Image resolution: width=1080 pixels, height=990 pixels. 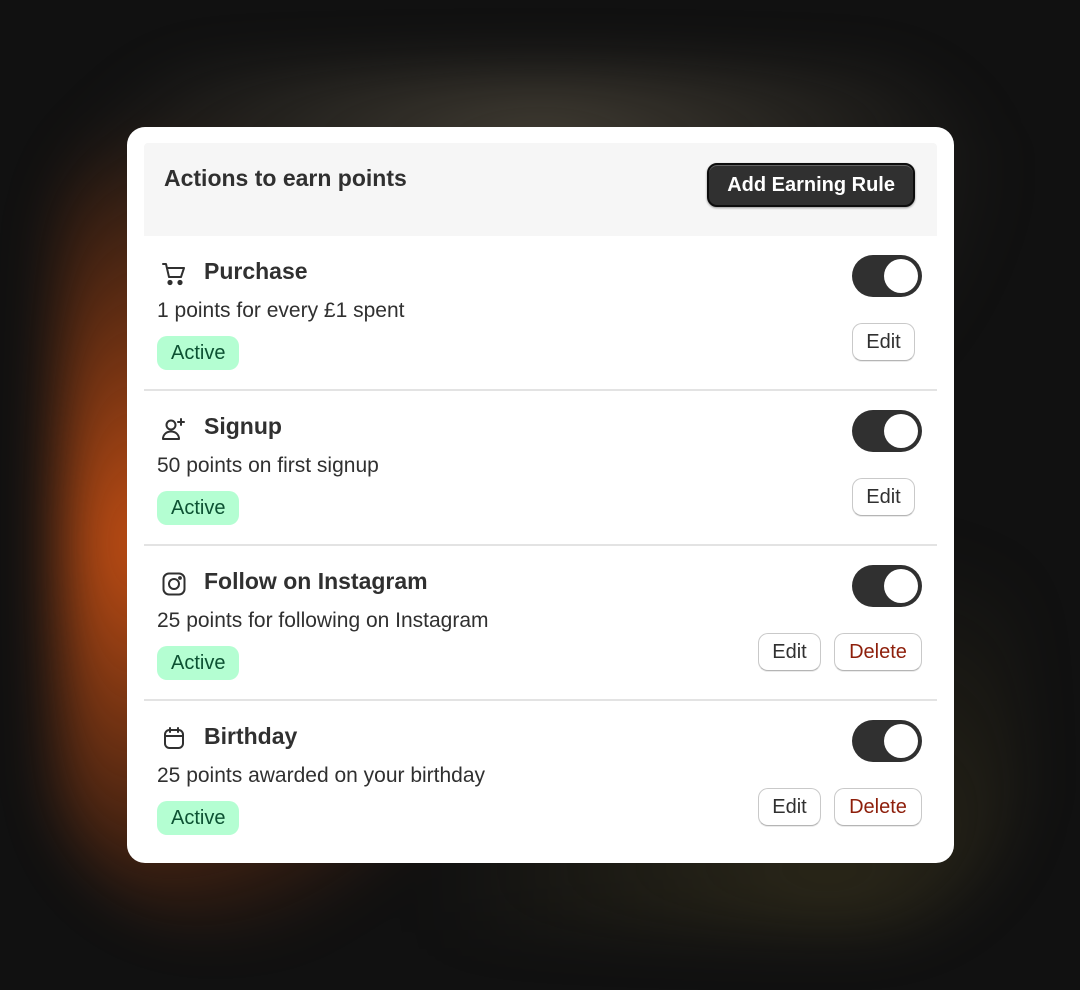 What do you see at coordinates (316, 581) in the screenshot?
I see `rule-title: Follow on Instagram` at bounding box center [316, 581].